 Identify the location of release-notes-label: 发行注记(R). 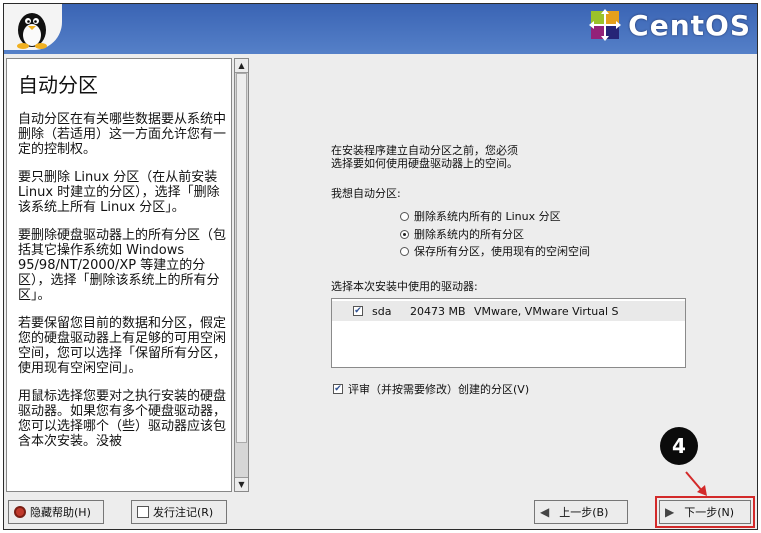
(183, 512).